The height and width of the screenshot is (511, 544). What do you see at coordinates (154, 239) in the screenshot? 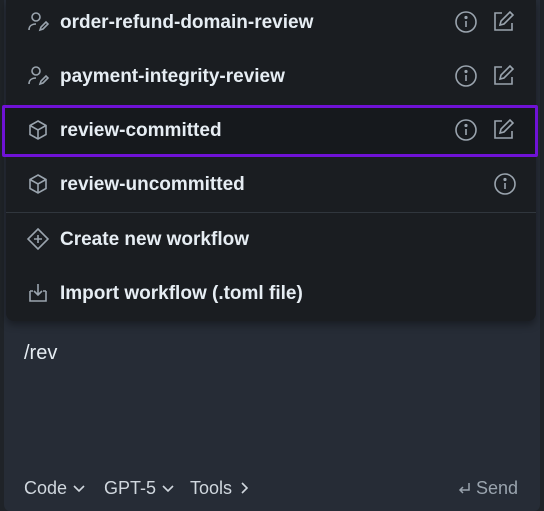
I see `create-workflow-label: Create new workflow` at bounding box center [154, 239].